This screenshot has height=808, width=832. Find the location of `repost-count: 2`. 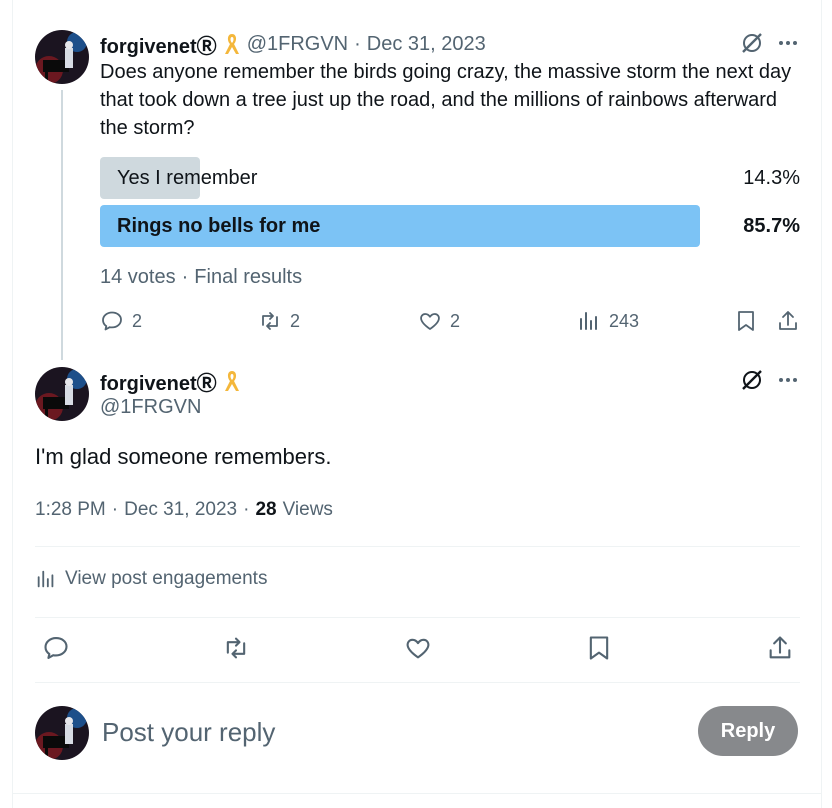

repost-count: 2 is located at coordinates (295, 320).